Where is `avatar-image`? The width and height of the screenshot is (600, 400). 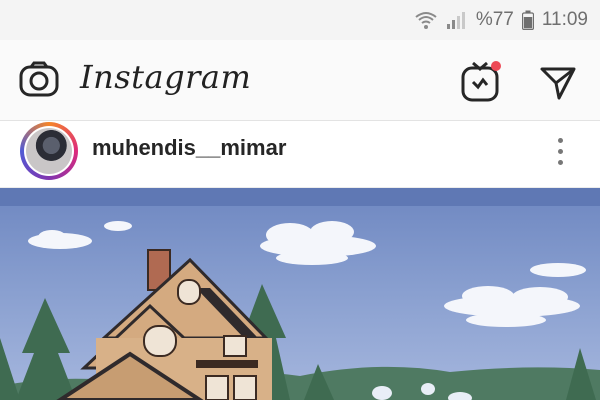
avatar-image is located at coordinates (49, 151).